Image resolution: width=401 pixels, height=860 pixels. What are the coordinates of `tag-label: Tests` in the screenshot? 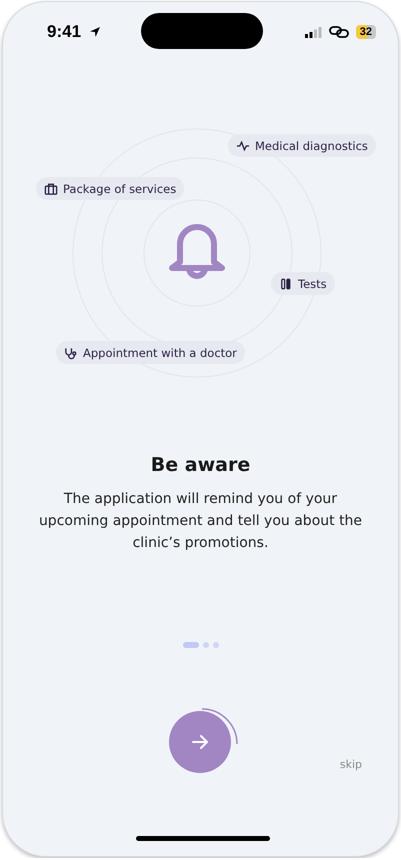 It's located at (312, 283).